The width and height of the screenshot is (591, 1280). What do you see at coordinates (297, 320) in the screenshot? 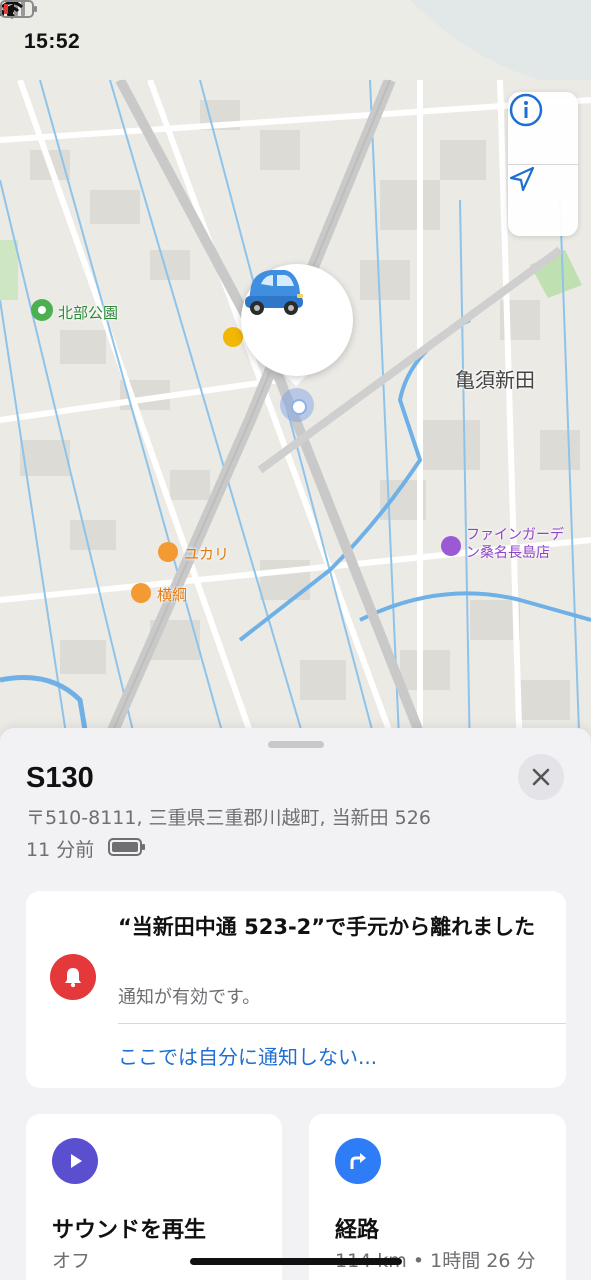
I see `device-pin` at bounding box center [297, 320].